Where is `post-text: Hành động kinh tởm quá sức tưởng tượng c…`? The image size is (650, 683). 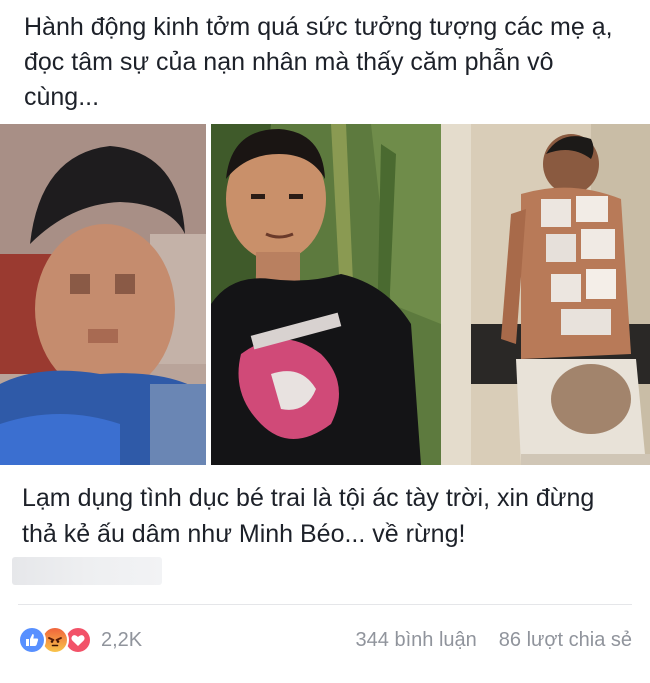 post-text: Hành động kinh tởm quá sức tưởng tượng c… is located at coordinates (318, 62).